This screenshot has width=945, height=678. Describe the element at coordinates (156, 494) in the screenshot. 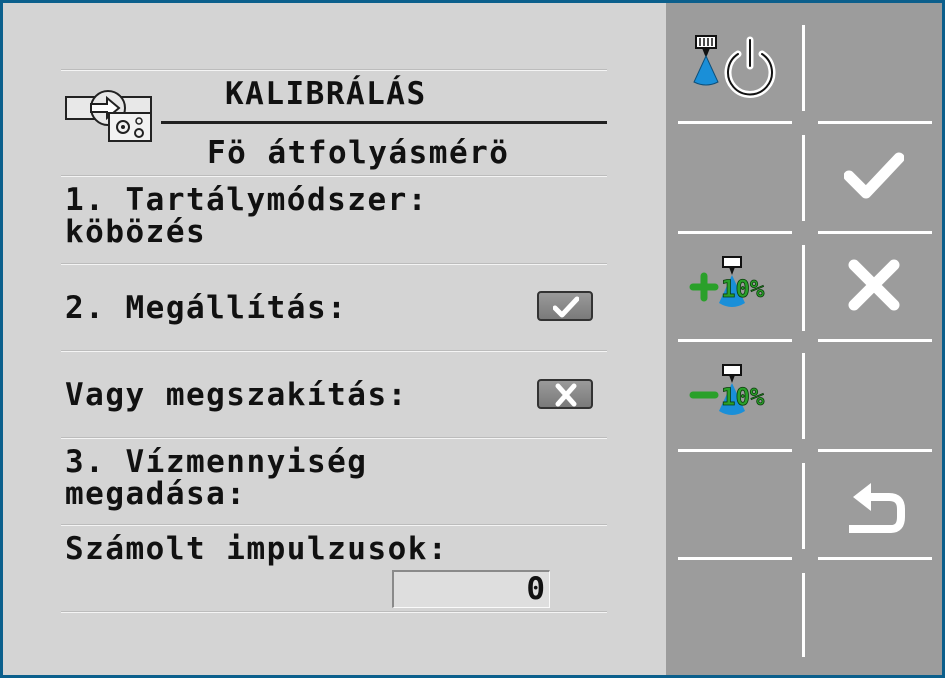

I see `step3-label-cont: megadása:` at that location.